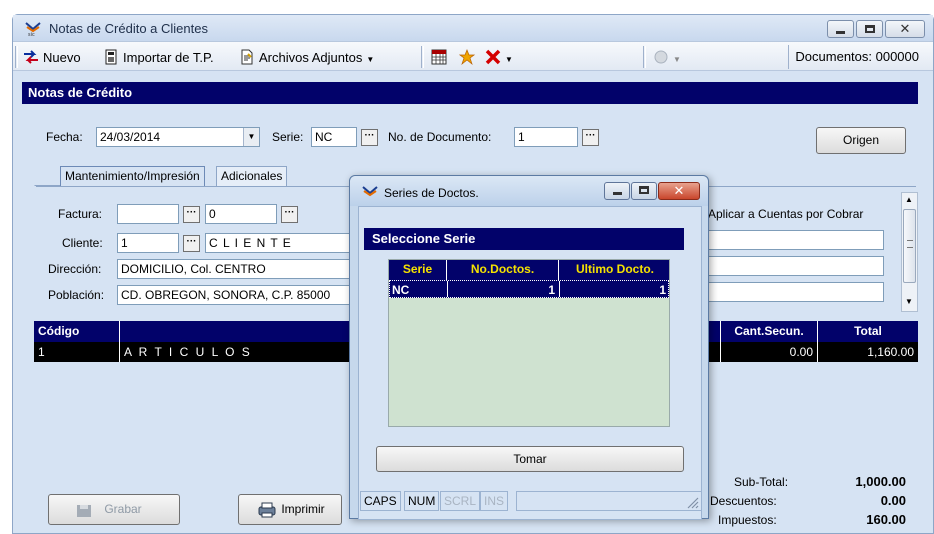 The height and width of the screenshot is (534, 934). What do you see at coordinates (236, 269) in the screenshot?
I see `direccion-field: DOMICILIO, Col. CENTRO` at bounding box center [236, 269].